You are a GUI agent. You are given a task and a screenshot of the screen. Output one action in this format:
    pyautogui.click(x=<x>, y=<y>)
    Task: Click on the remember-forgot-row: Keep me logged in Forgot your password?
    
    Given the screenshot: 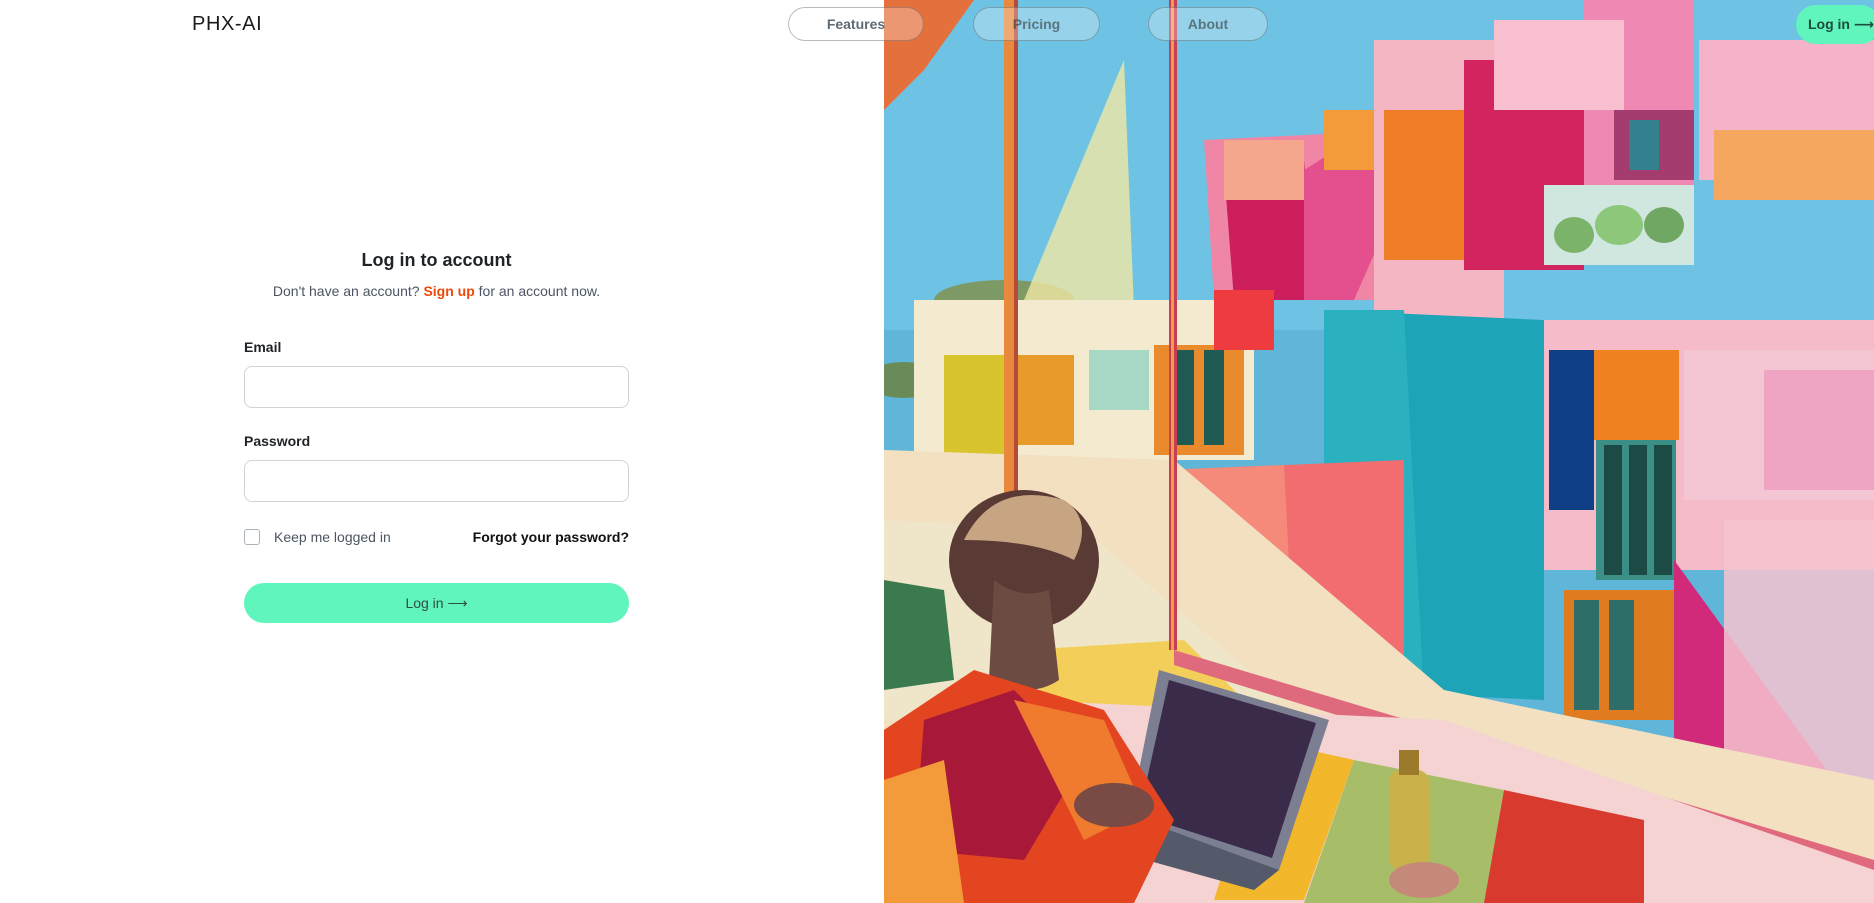 What is the action you would take?
    pyautogui.click(x=436, y=537)
    